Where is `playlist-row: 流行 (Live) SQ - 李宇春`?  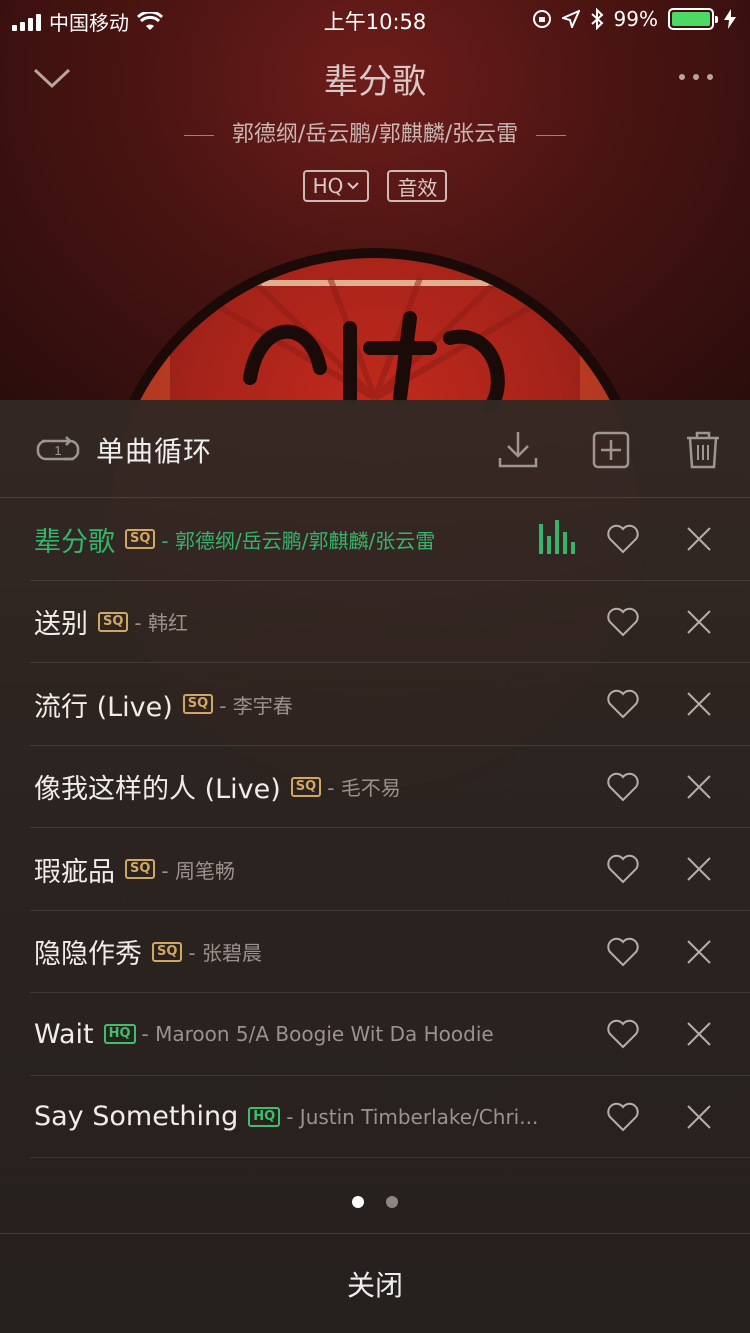 playlist-row: 流行 (Live) SQ - 李宇春 is located at coordinates (390, 704).